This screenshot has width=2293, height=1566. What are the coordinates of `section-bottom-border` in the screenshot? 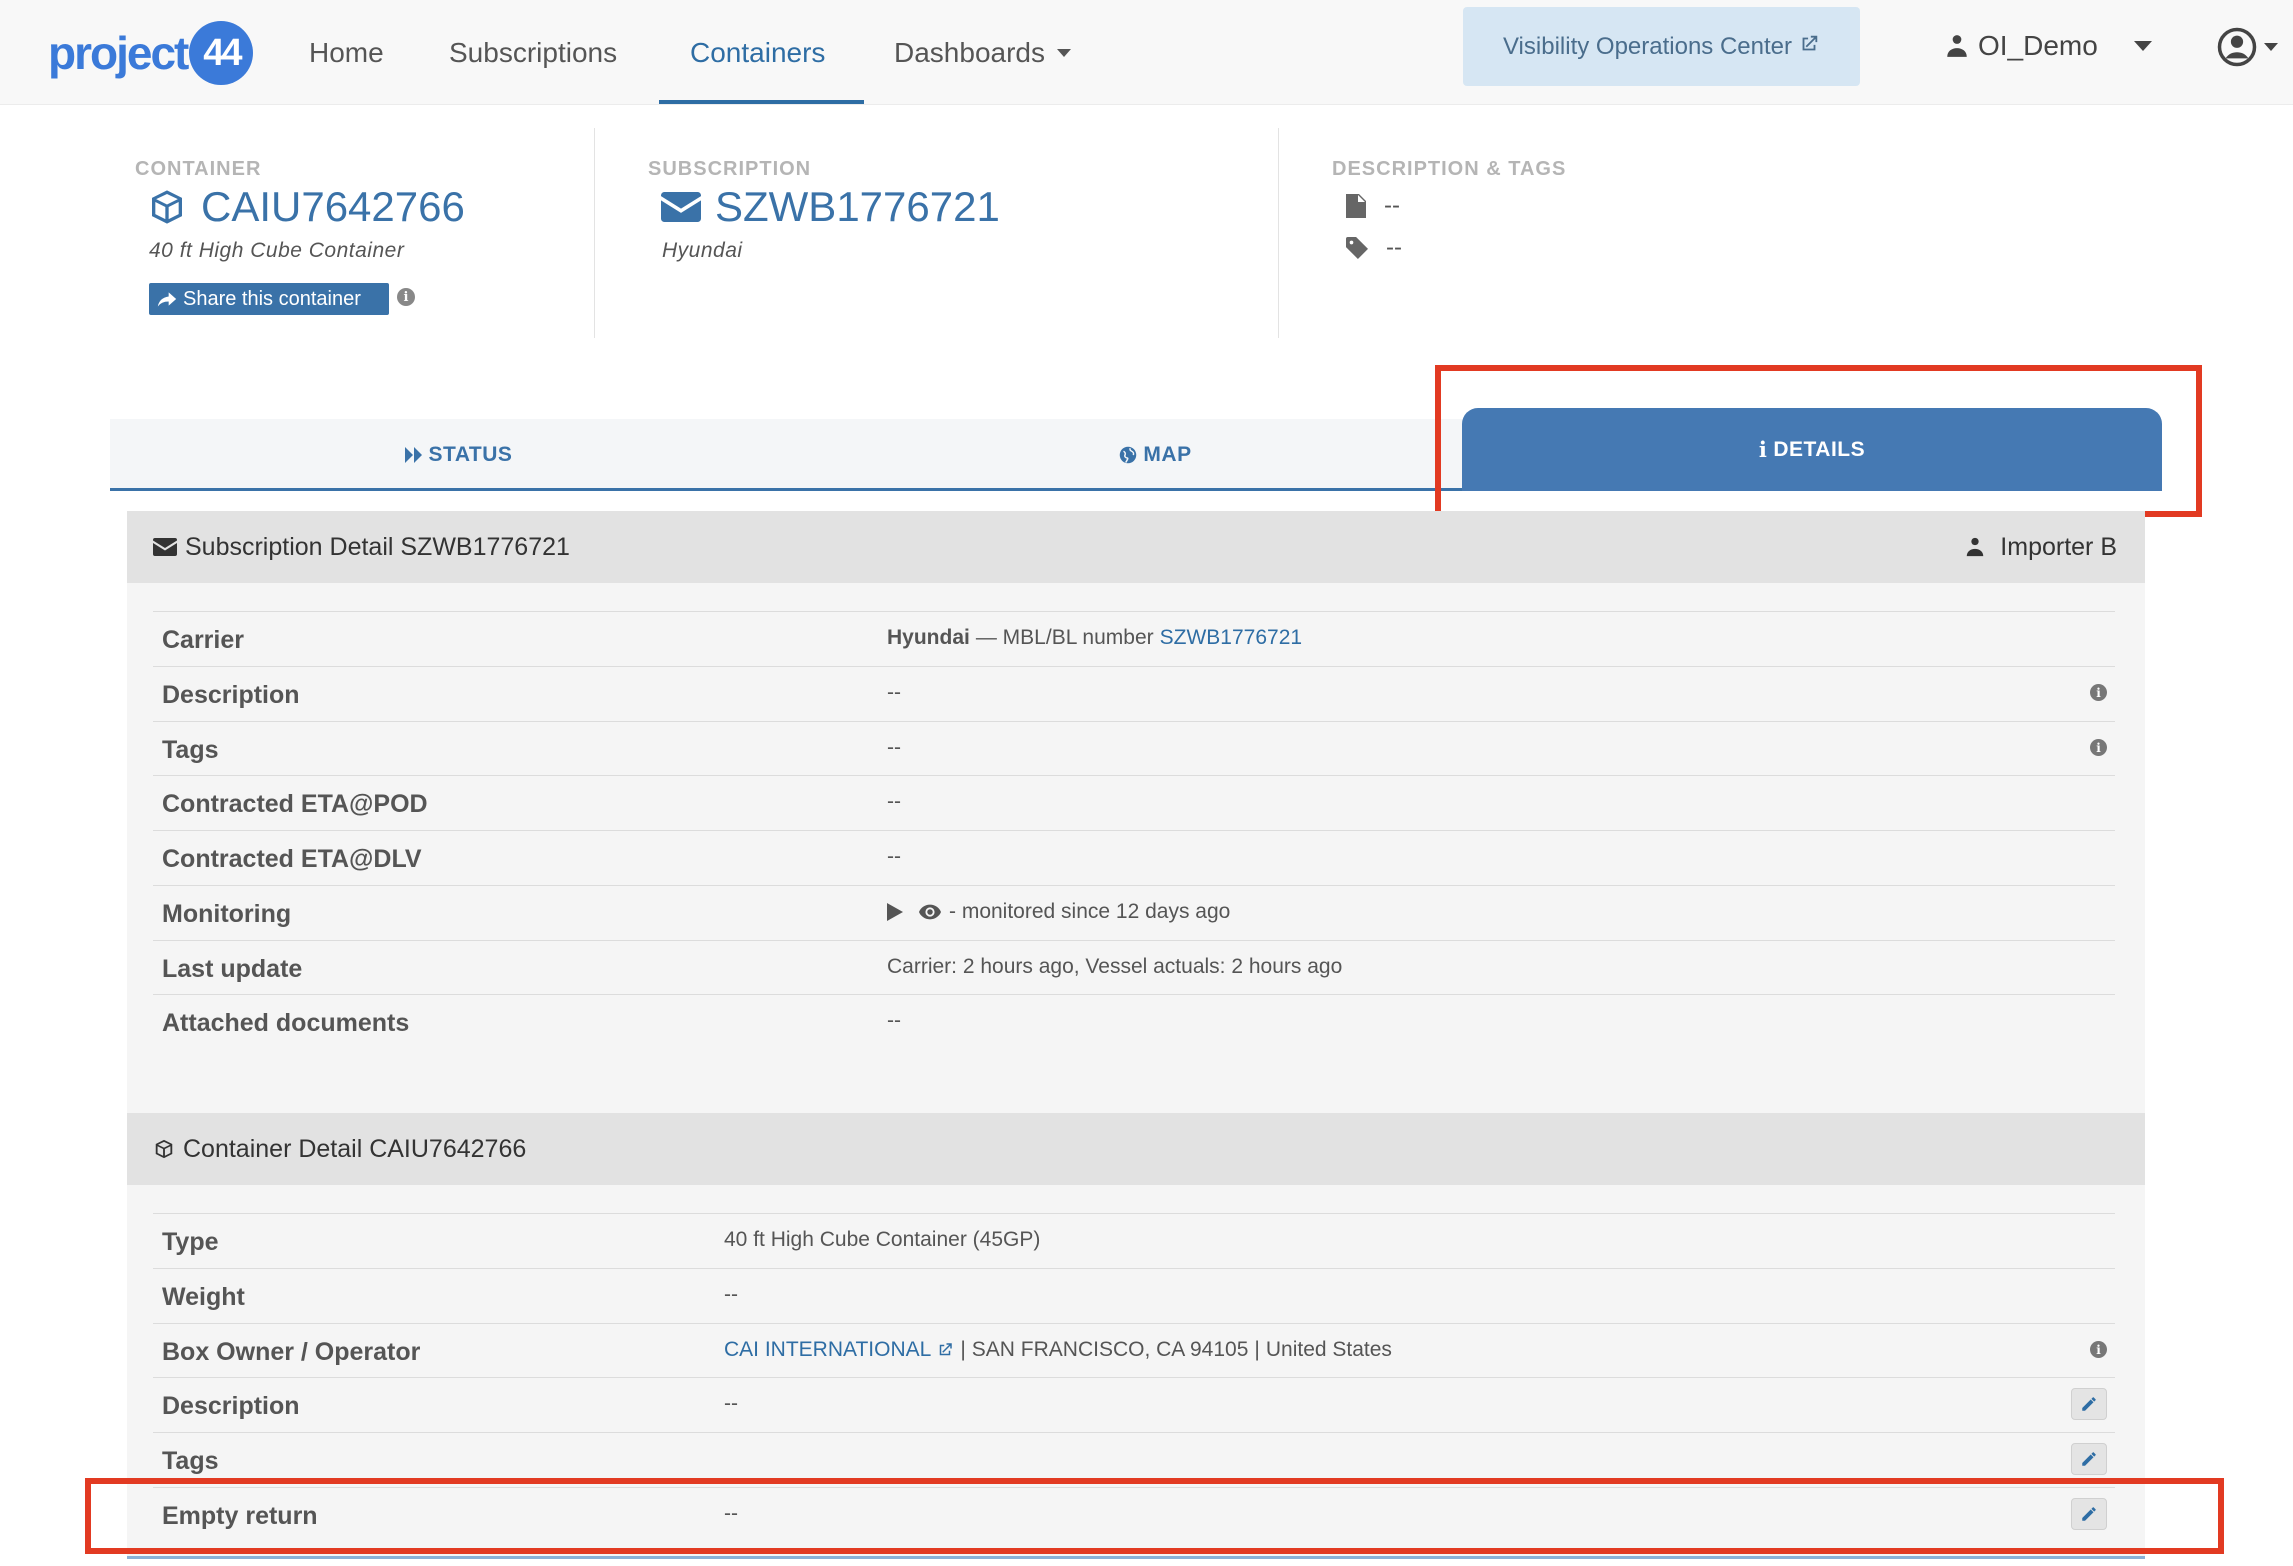 It's located at (1136, 1557).